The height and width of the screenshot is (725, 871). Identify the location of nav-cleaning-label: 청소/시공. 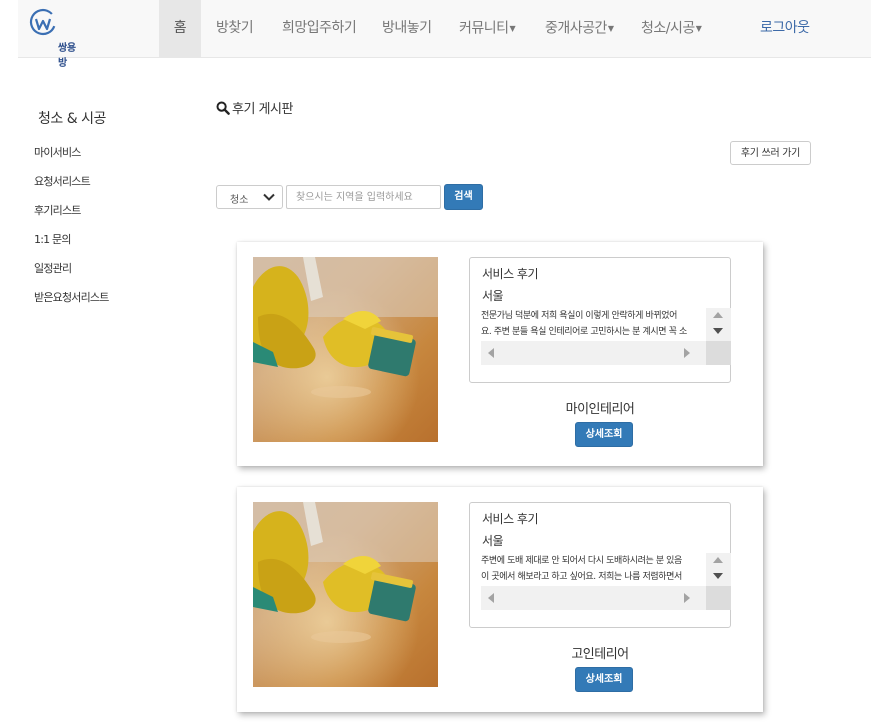
(668, 28).